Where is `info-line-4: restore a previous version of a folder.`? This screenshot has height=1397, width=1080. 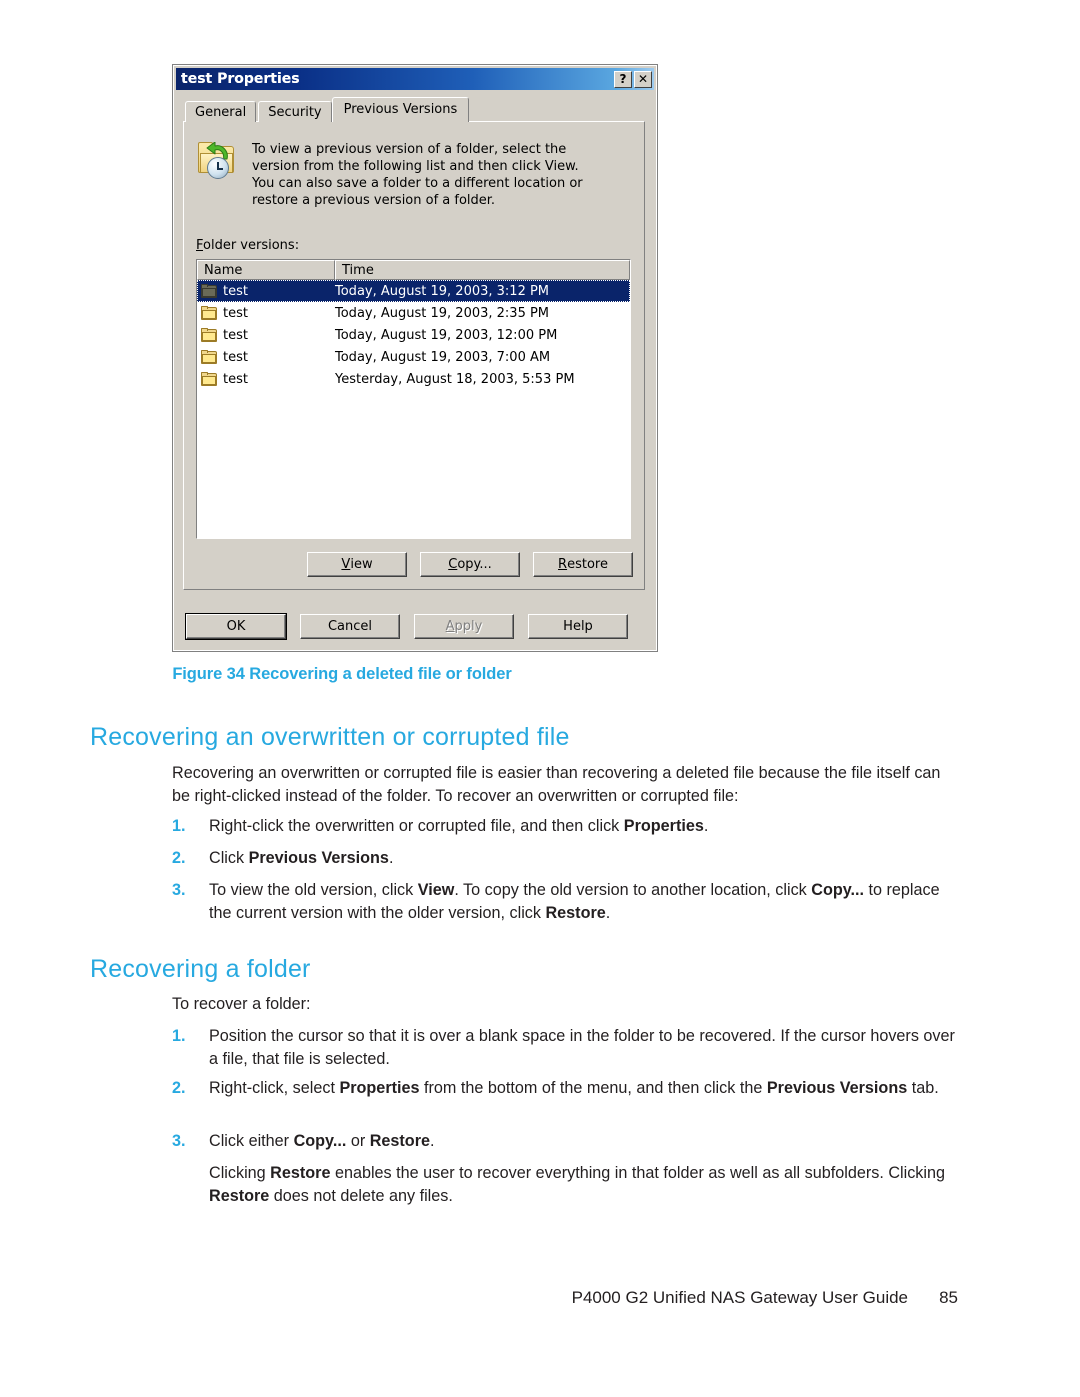
info-line-4: restore a previous version of a folder. is located at coordinates (374, 200).